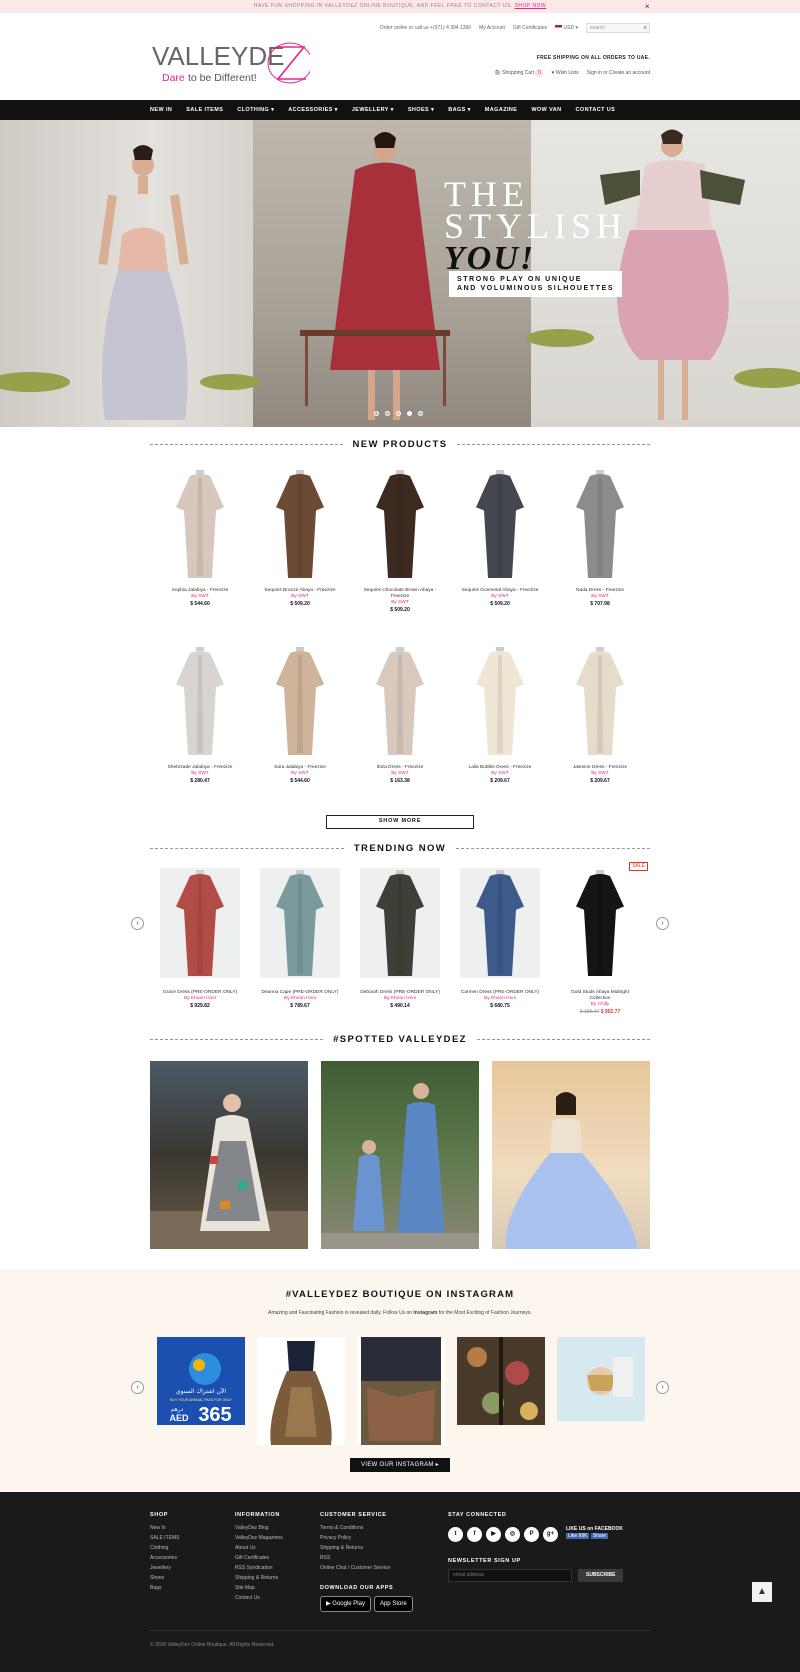  Describe the element at coordinates (373, 110) in the screenshot. I see `nav-item-jewellery: JEWELLERY ▾` at that location.